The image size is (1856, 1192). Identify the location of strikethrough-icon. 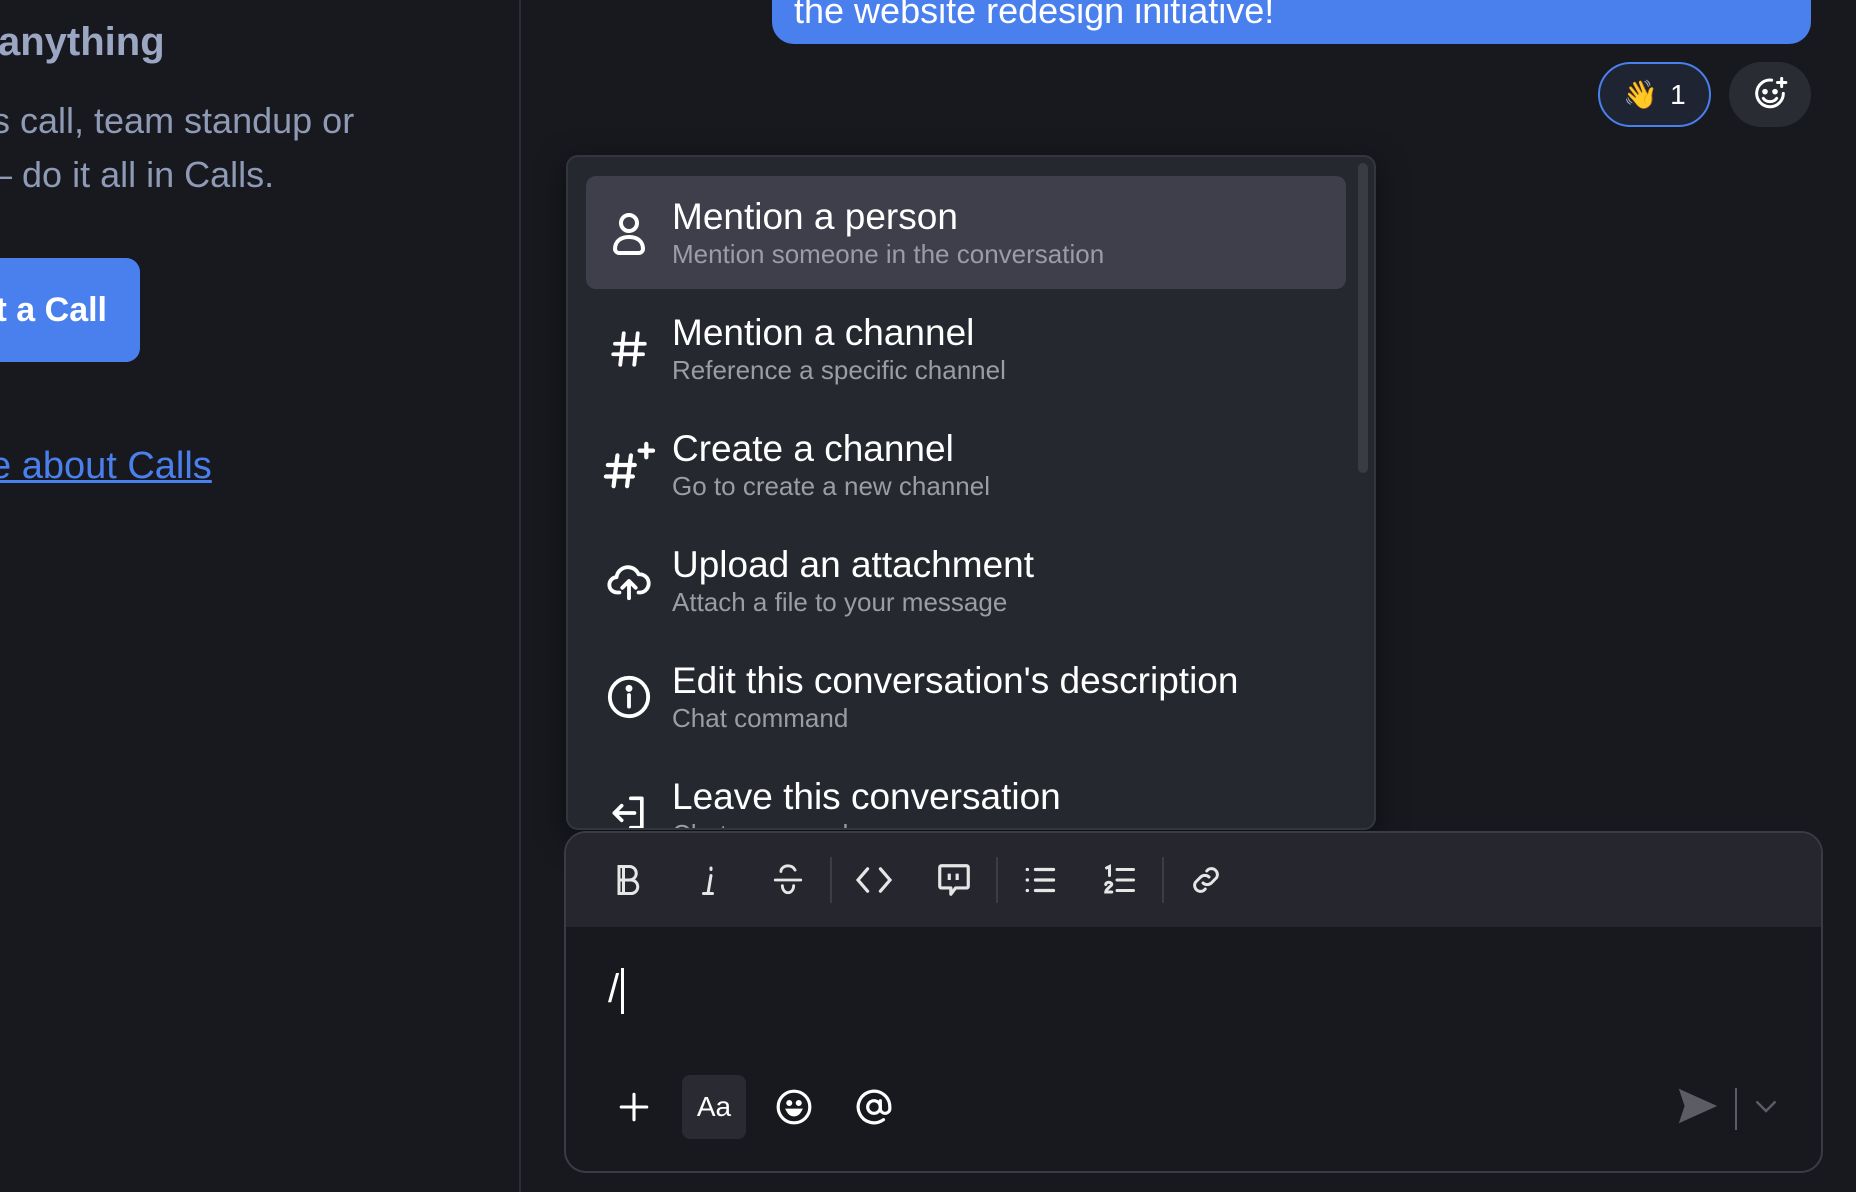
(788, 879).